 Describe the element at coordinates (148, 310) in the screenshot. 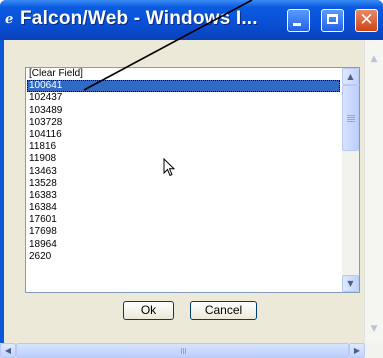

I see `ok-button: Ok` at that location.